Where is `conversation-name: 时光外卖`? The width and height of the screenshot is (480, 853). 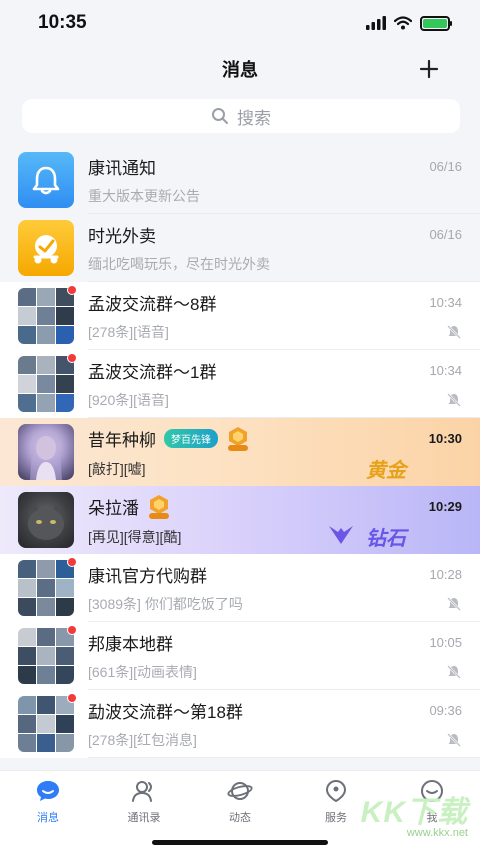
conversation-name: 时光外卖 is located at coordinates (122, 236).